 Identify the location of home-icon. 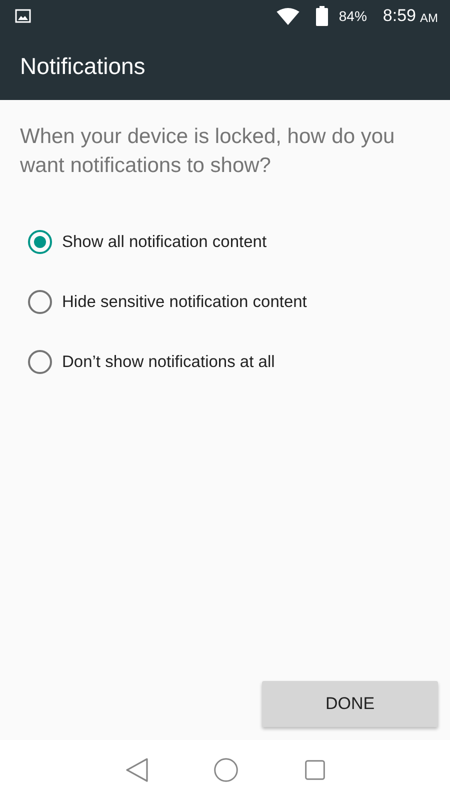
(226, 770).